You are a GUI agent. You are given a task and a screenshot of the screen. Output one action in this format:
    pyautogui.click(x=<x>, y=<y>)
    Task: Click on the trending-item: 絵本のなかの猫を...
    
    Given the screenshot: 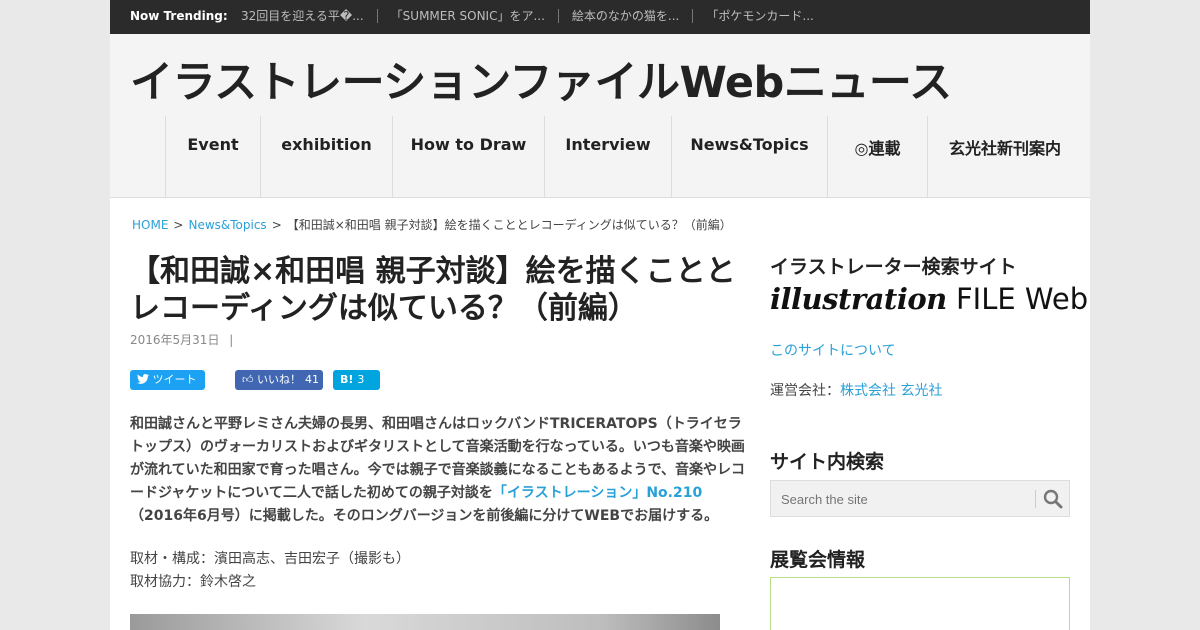 What is the action you would take?
    pyautogui.click(x=633, y=16)
    